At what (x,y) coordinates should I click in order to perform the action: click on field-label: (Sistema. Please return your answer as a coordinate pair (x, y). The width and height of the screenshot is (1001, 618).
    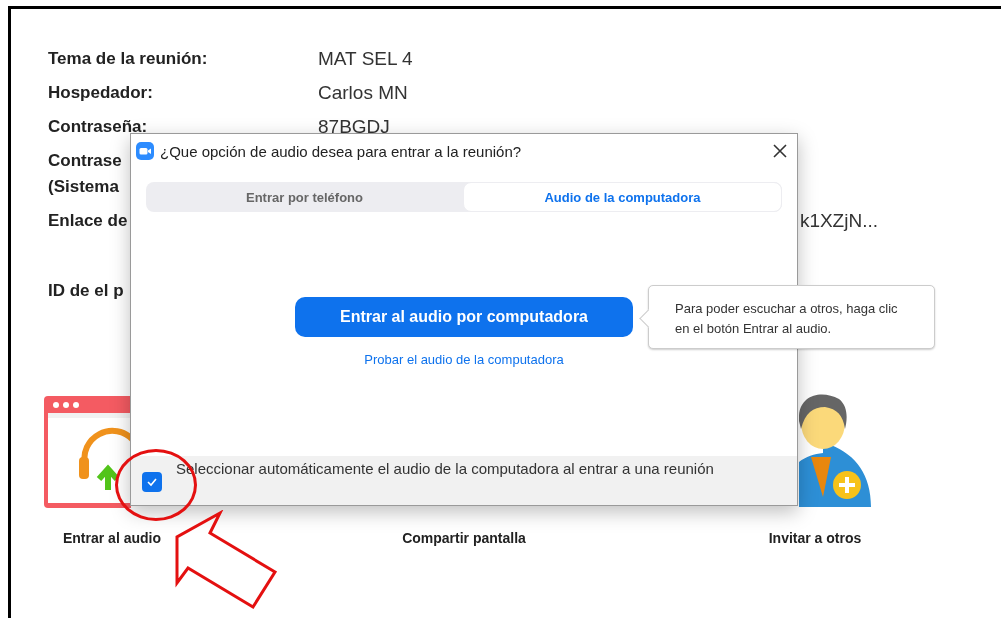
    Looking at the image, I should click on (83, 187).